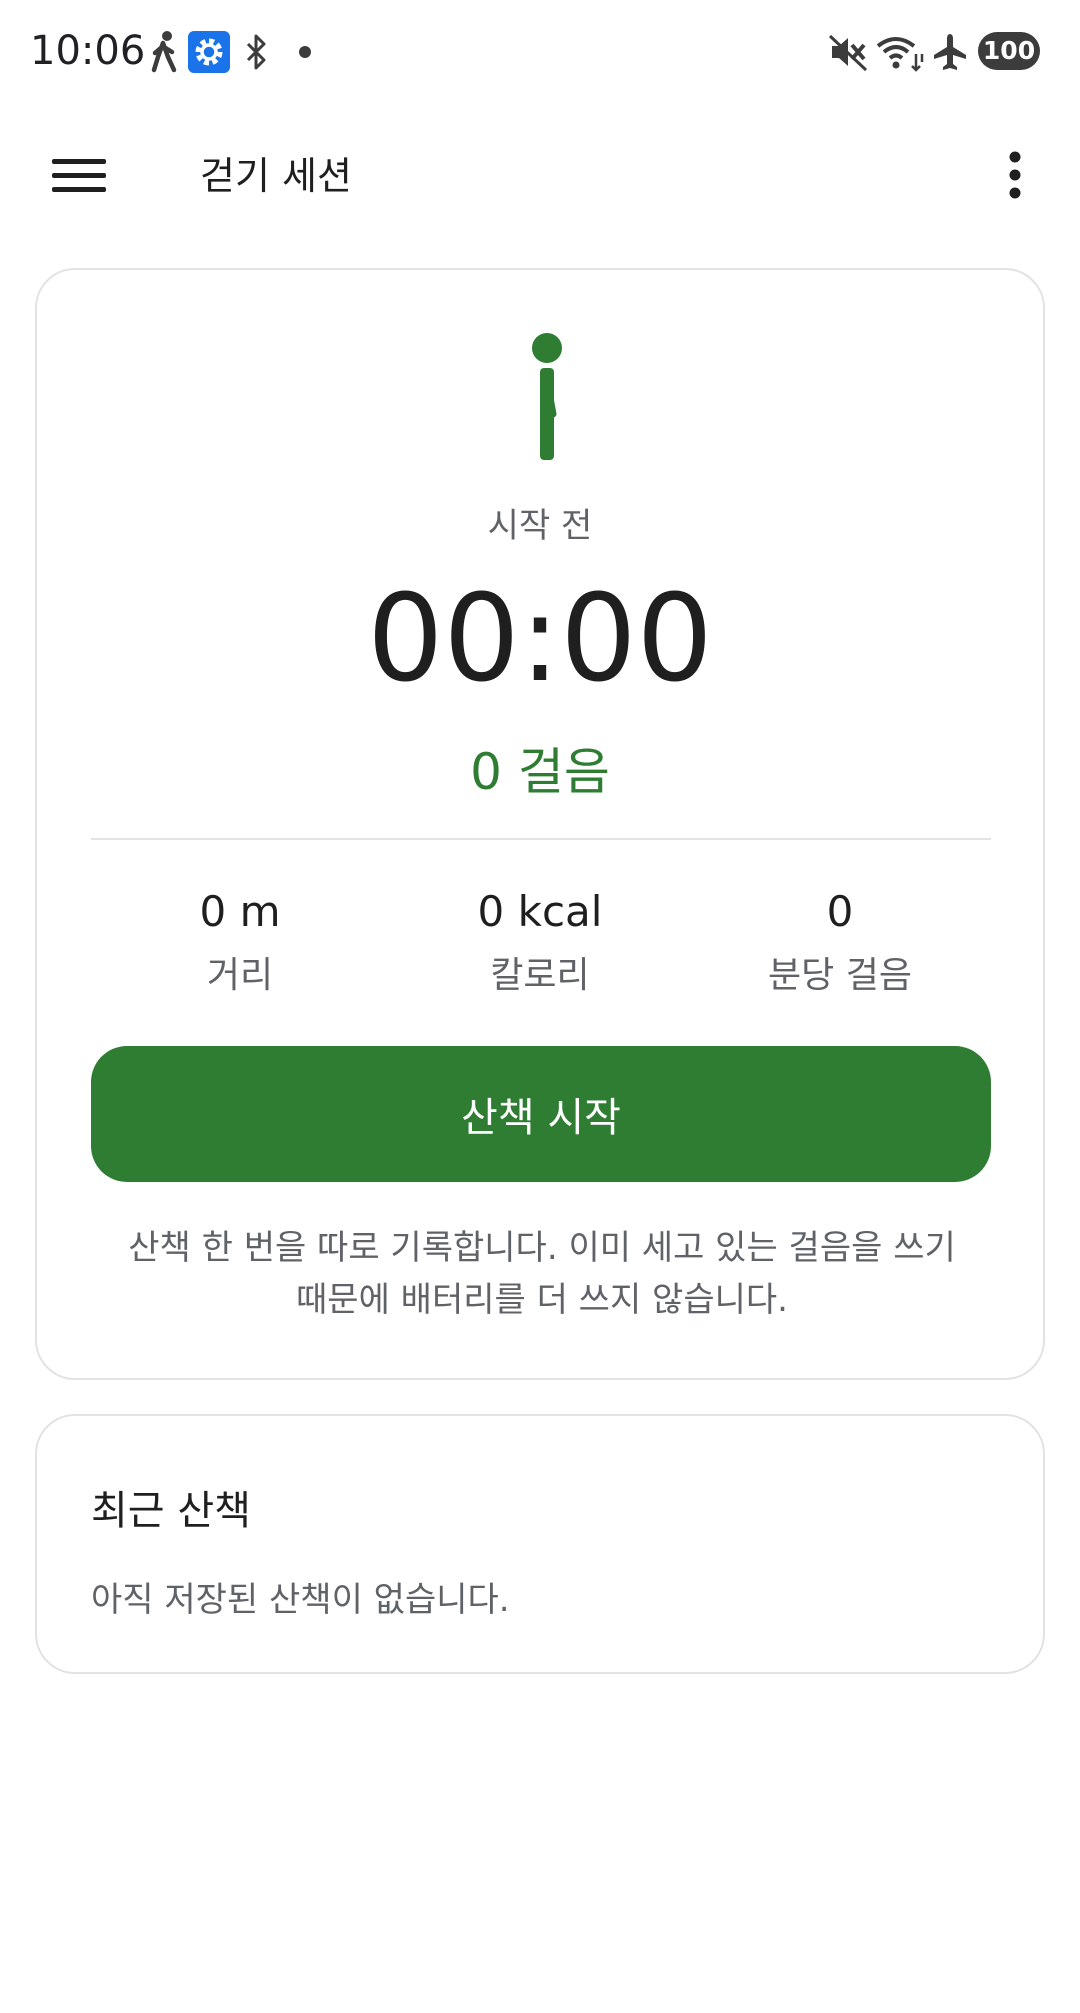 The width and height of the screenshot is (1080, 2013). What do you see at coordinates (541, 839) in the screenshot?
I see `divider` at bounding box center [541, 839].